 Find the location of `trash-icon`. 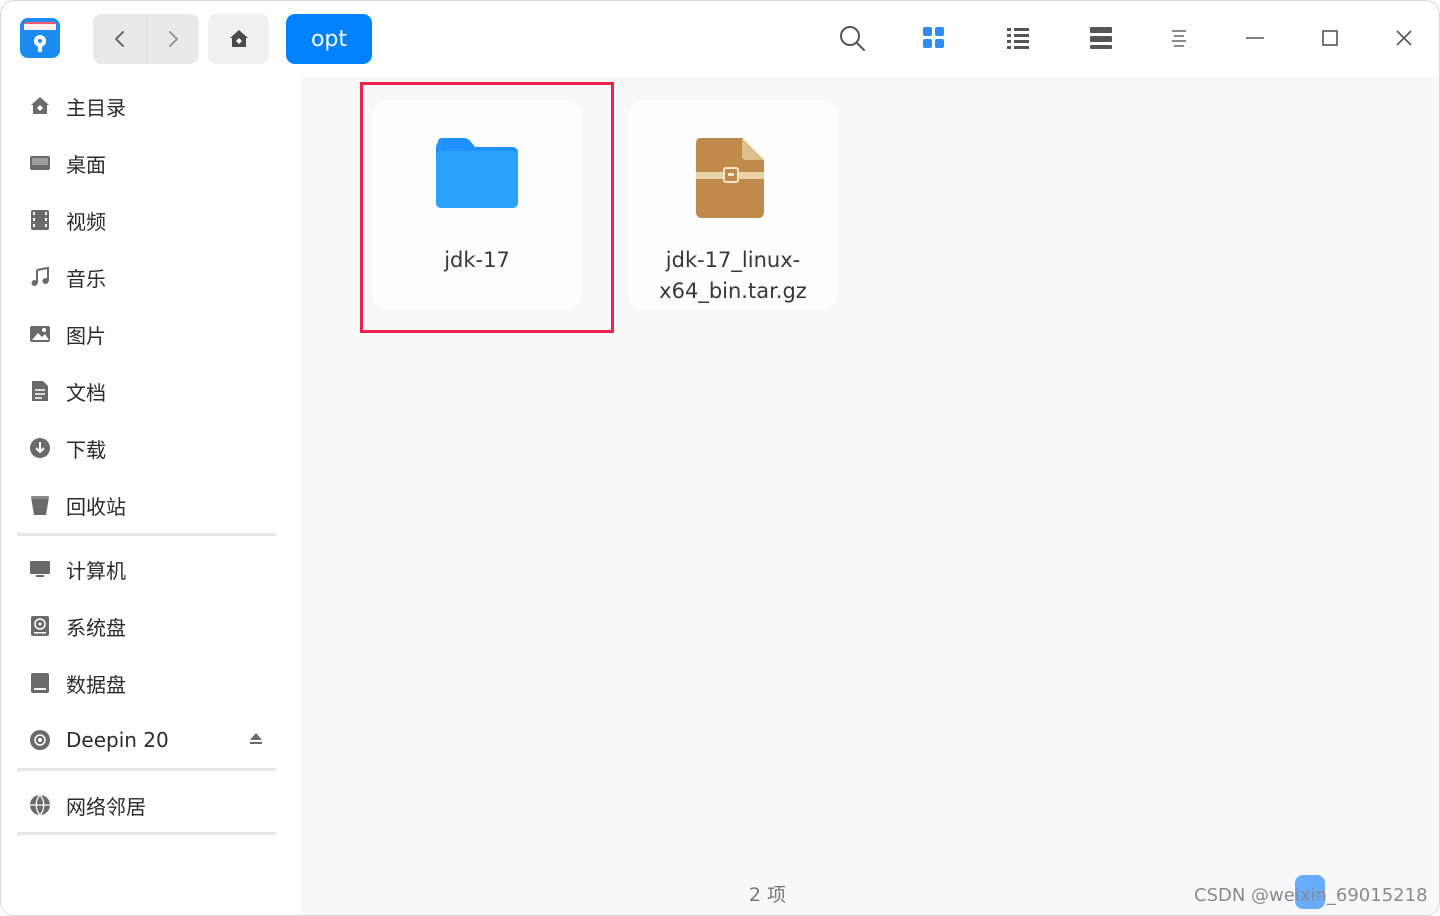

trash-icon is located at coordinates (40, 505).